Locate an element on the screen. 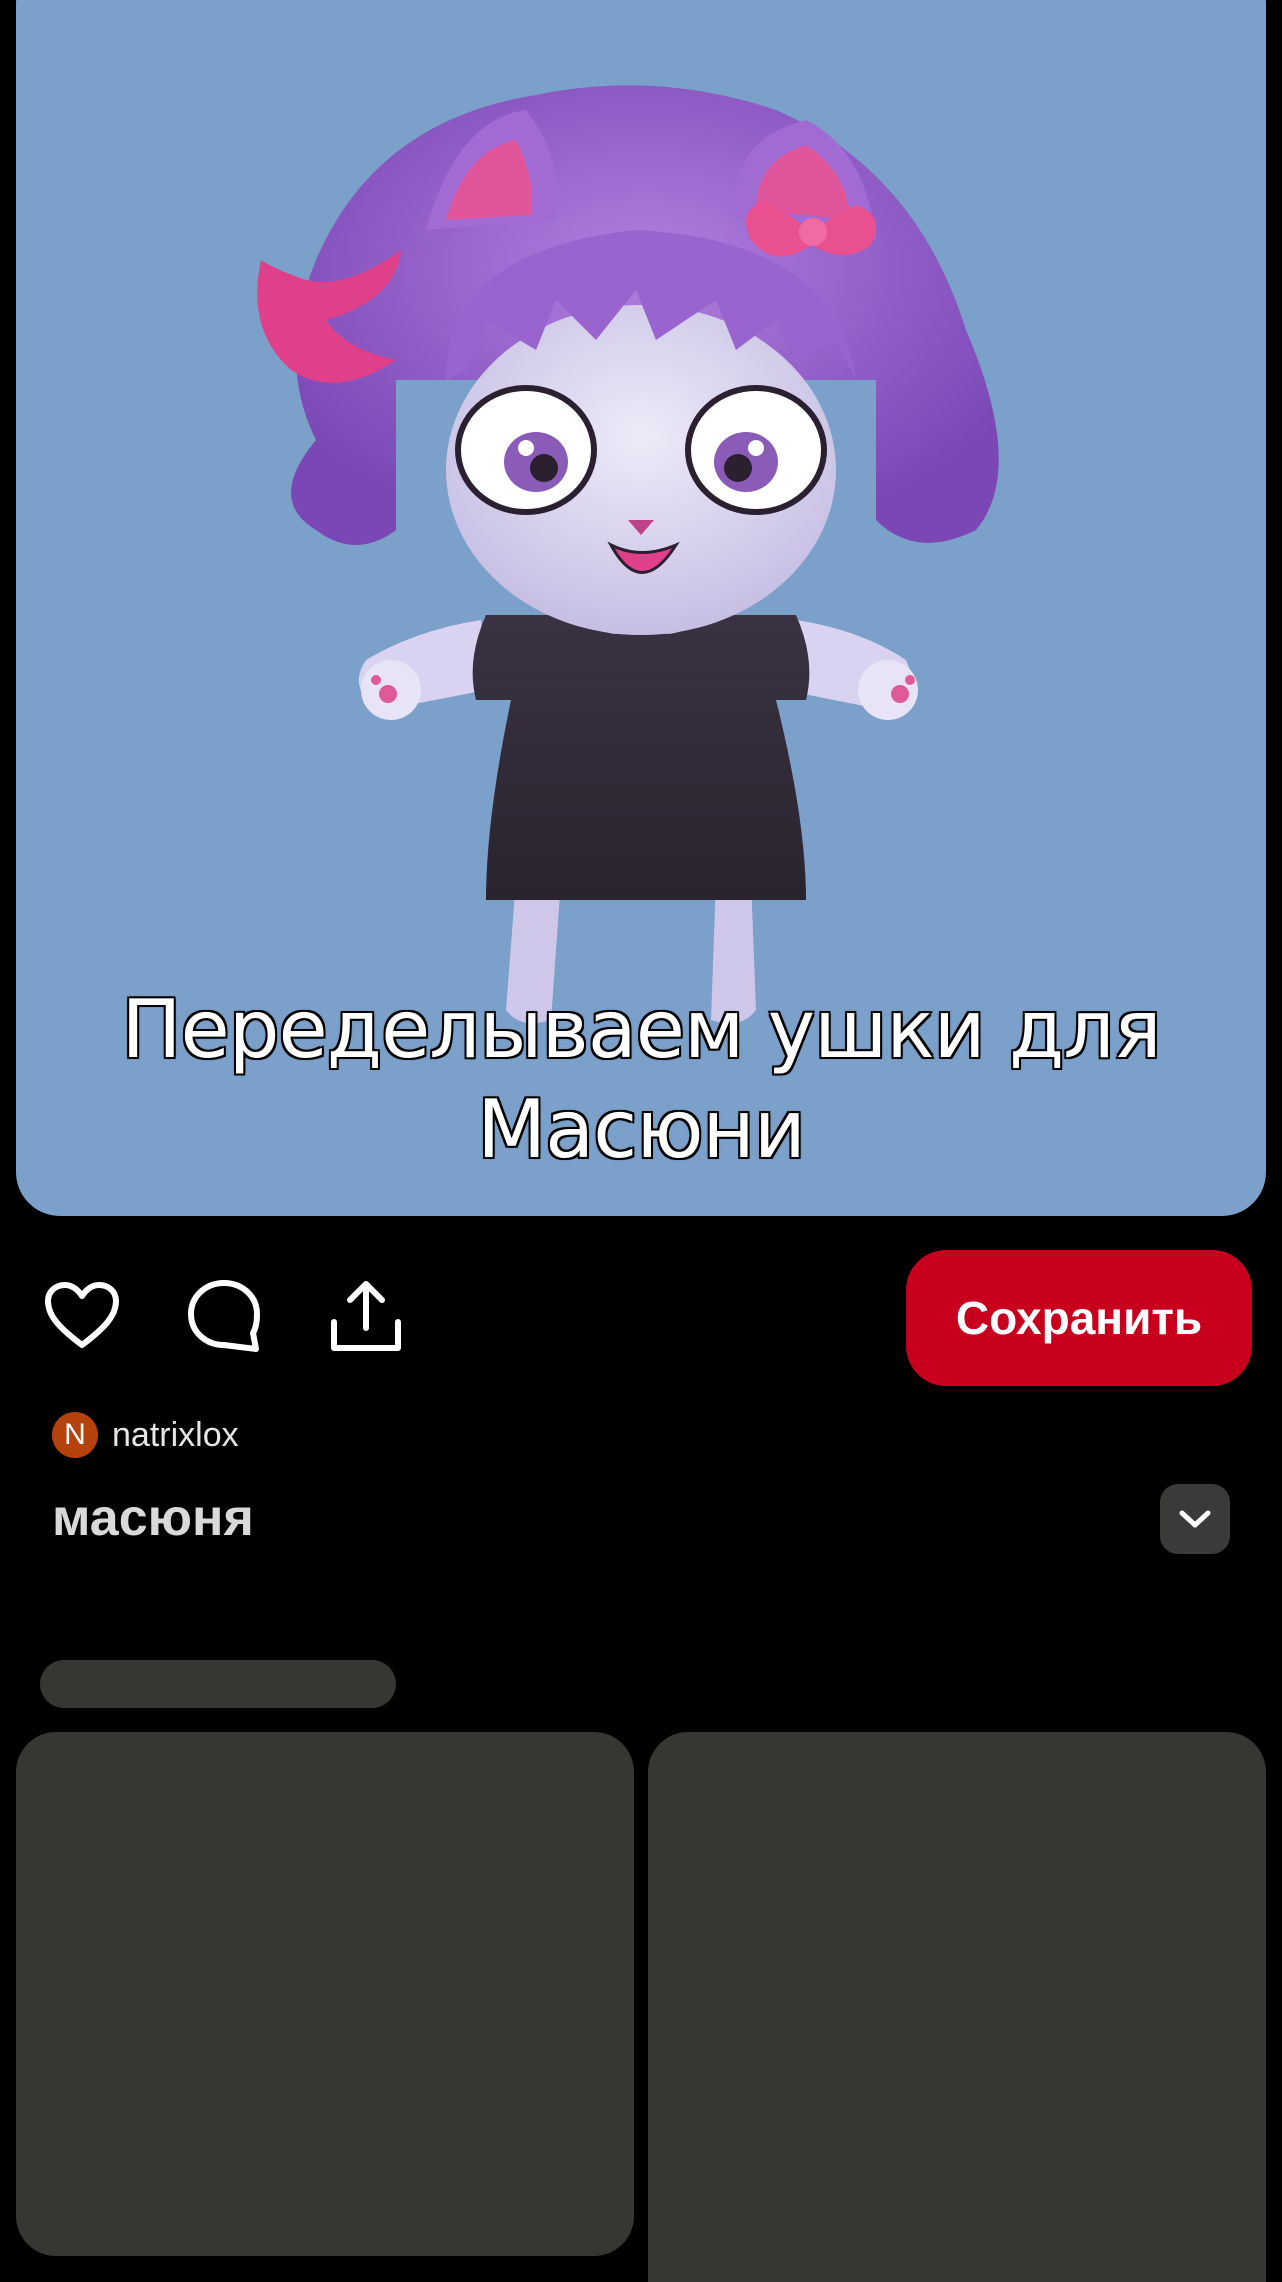  comment-button is located at coordinates (224, 1316).